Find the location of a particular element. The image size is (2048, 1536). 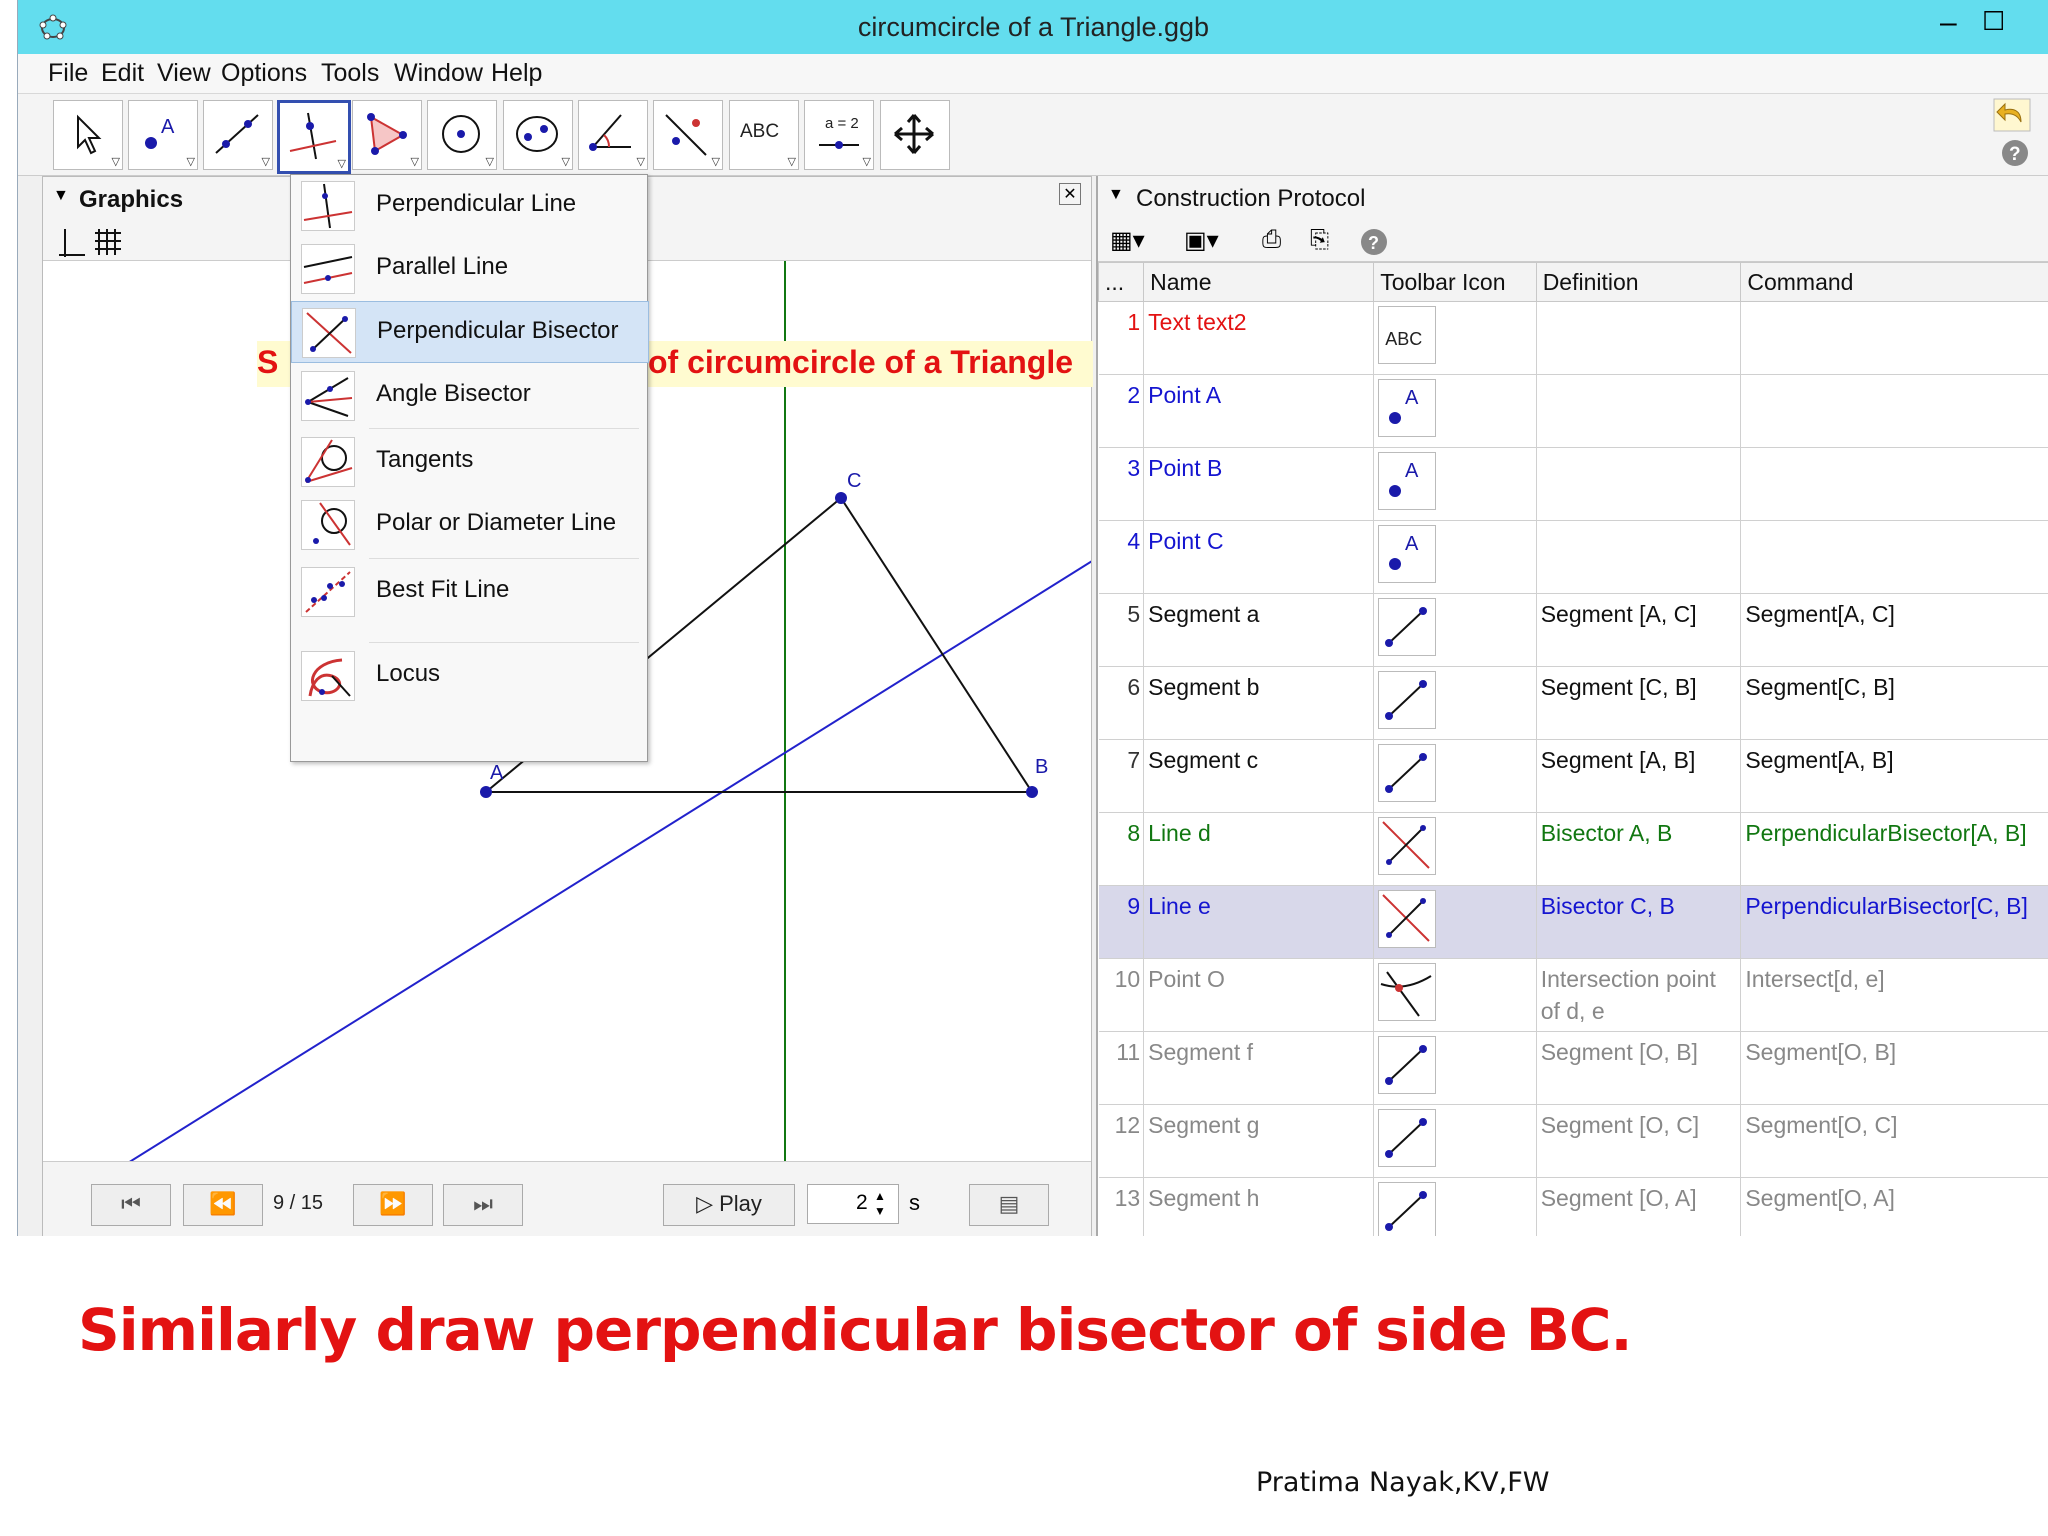

menu-window: Window is located at coordinates (438, 73).